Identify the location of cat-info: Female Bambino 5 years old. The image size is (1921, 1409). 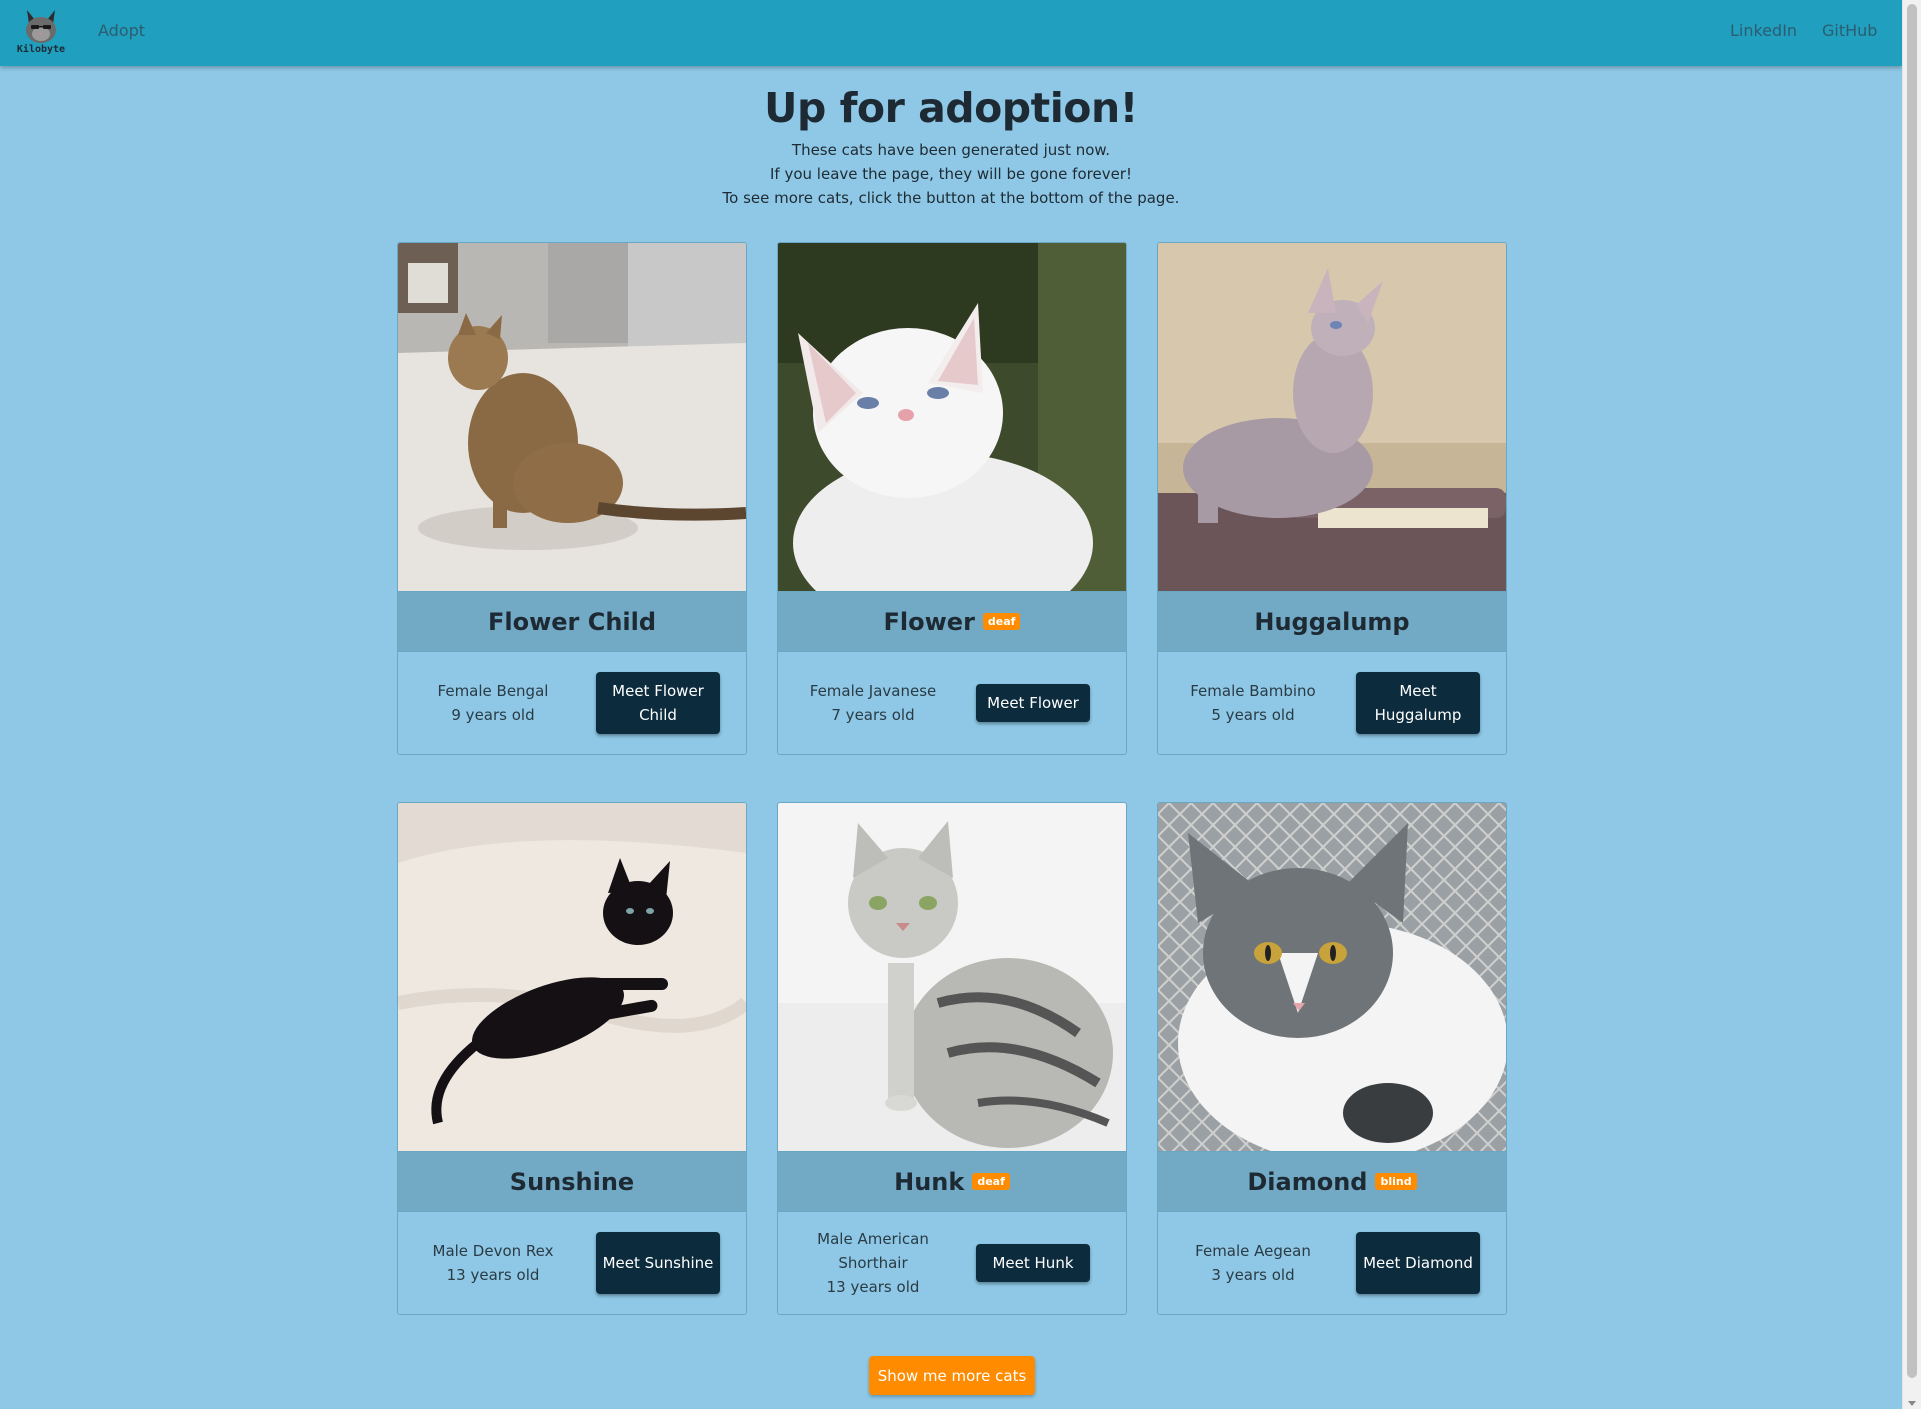
(1253, 703).